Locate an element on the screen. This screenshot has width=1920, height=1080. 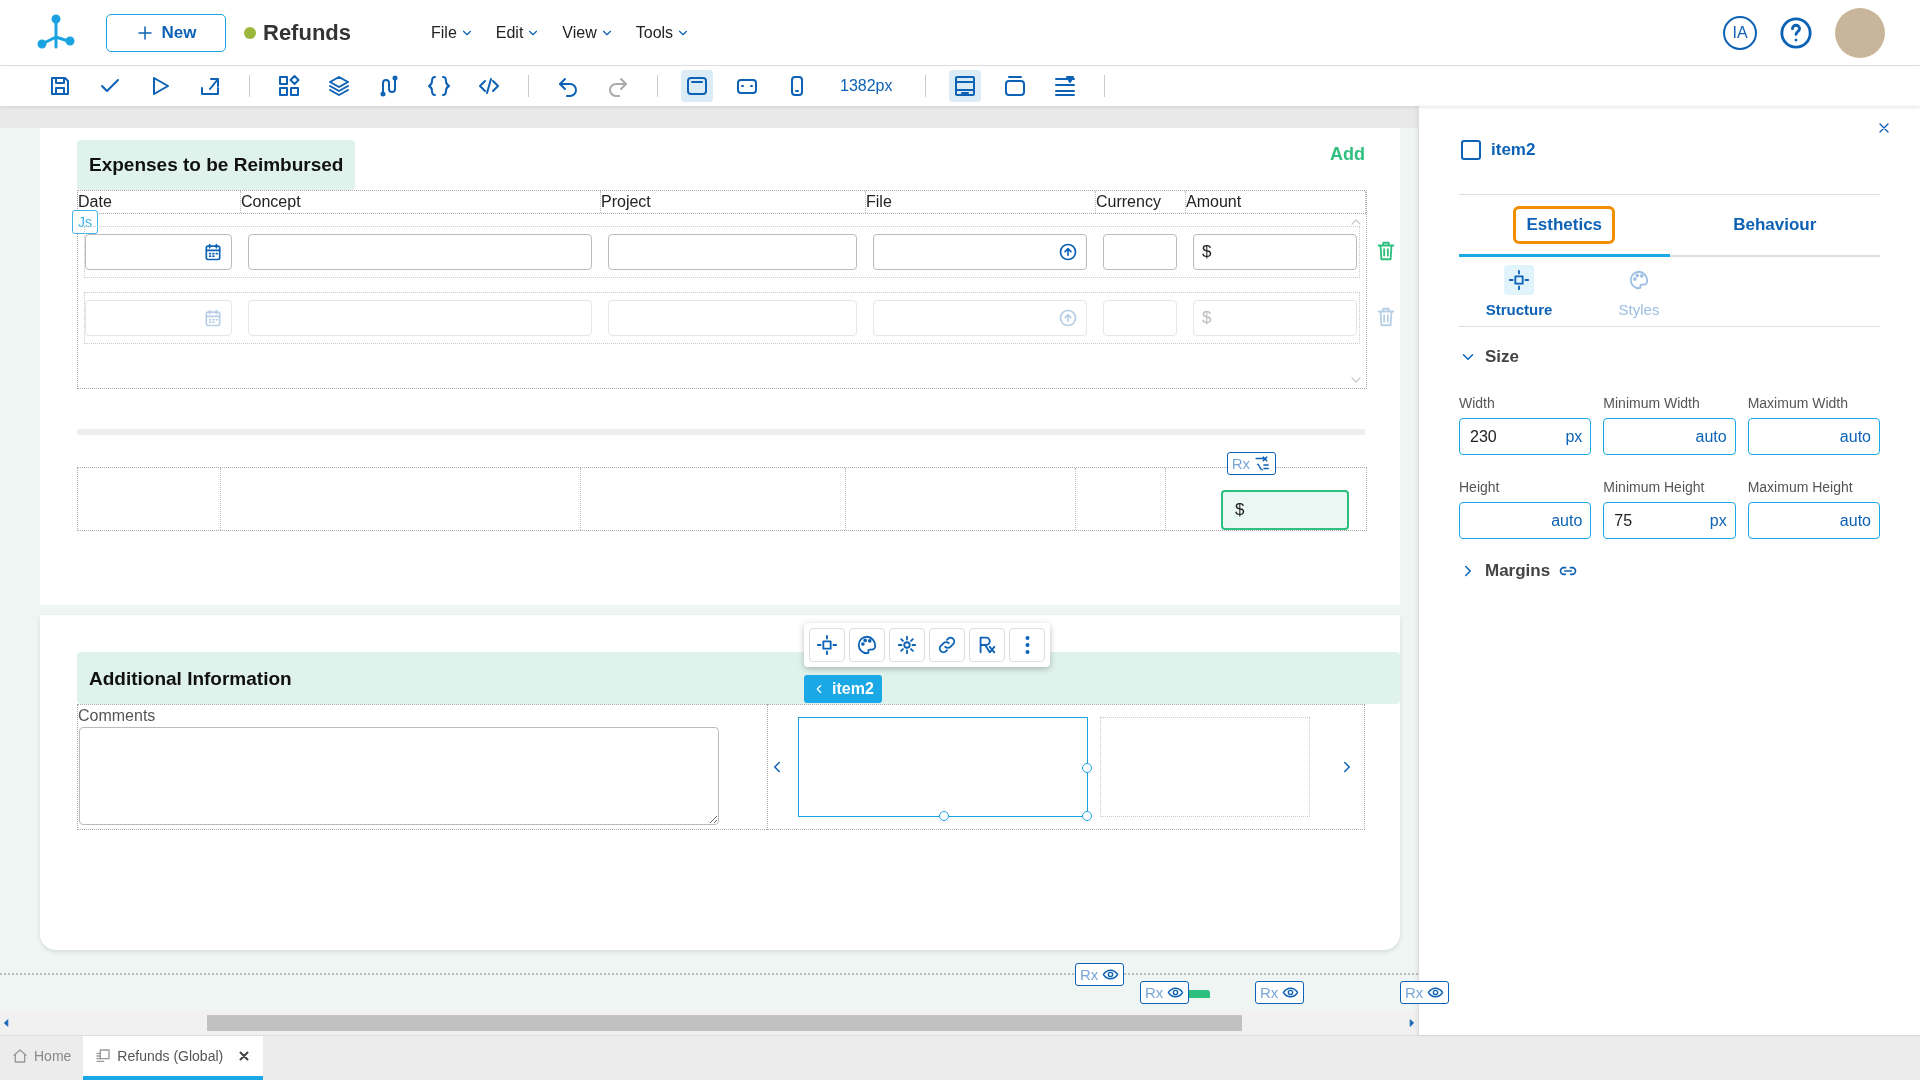
link-button is located at coordinates (947, 645).